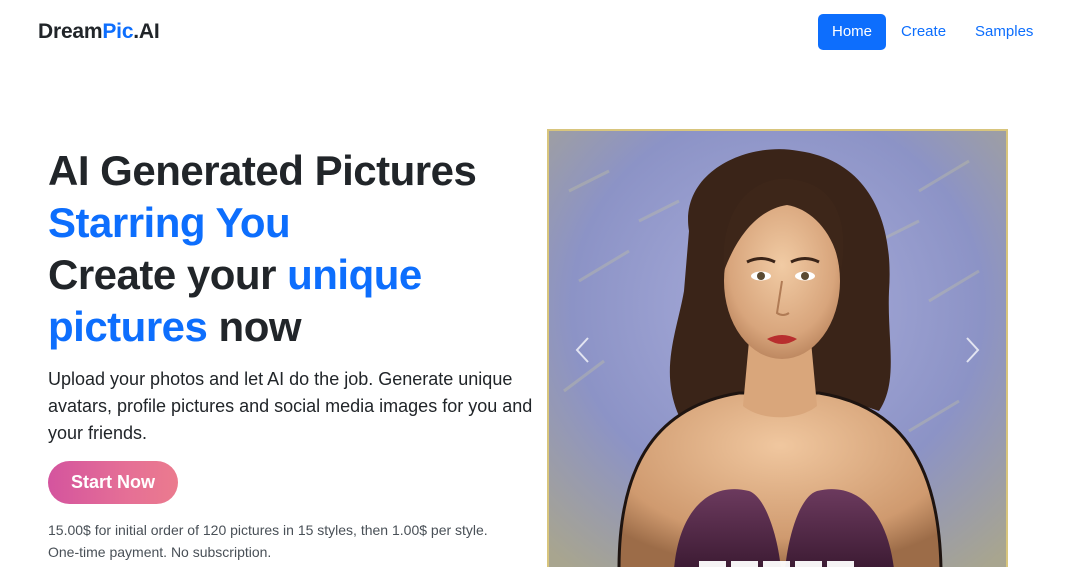 This screenshot has width=1080, height=567. I want to click on carousel-next-button, so click(973, 350).